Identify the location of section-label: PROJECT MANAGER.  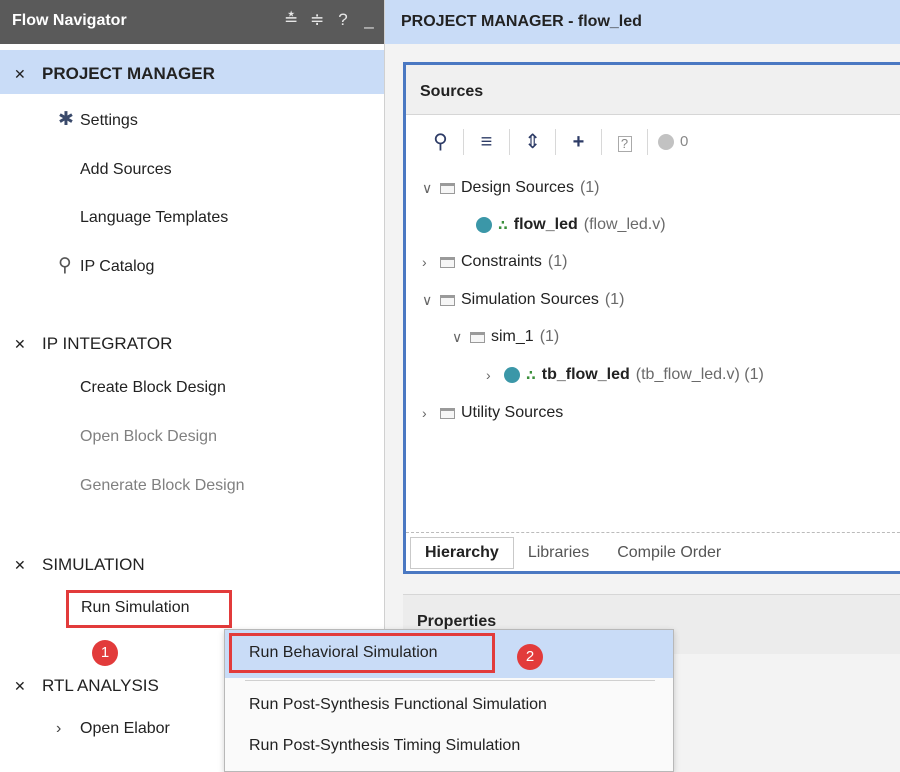
(128, 73).